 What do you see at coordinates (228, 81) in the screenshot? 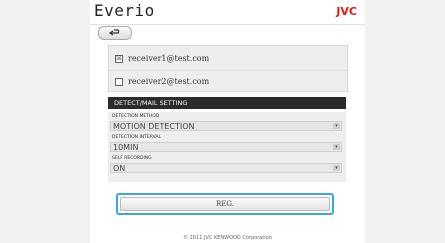
I see `receiver-item: receiver2@test.com` at bounding box center [228, 81].